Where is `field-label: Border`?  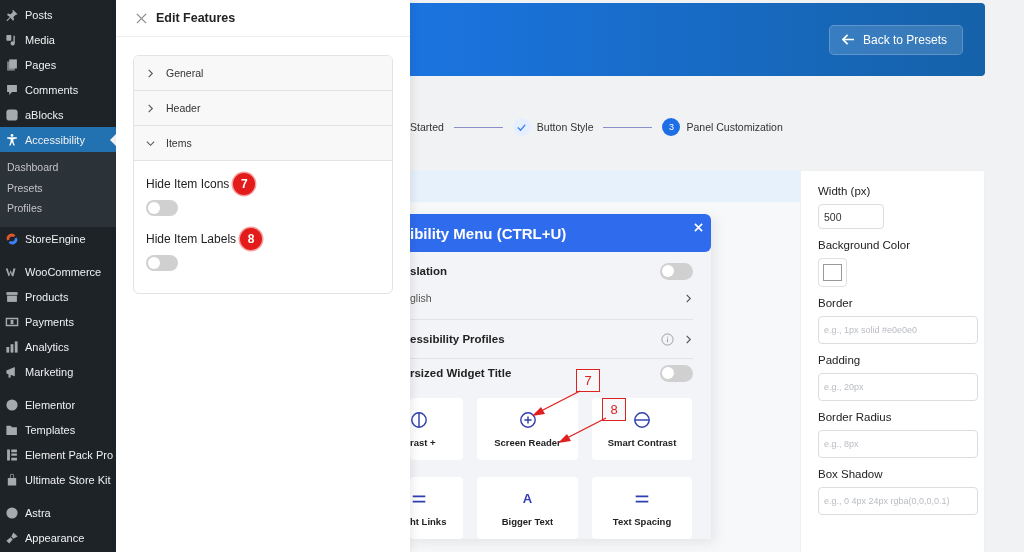 field-label: Border is located at coordinates (835, 303).